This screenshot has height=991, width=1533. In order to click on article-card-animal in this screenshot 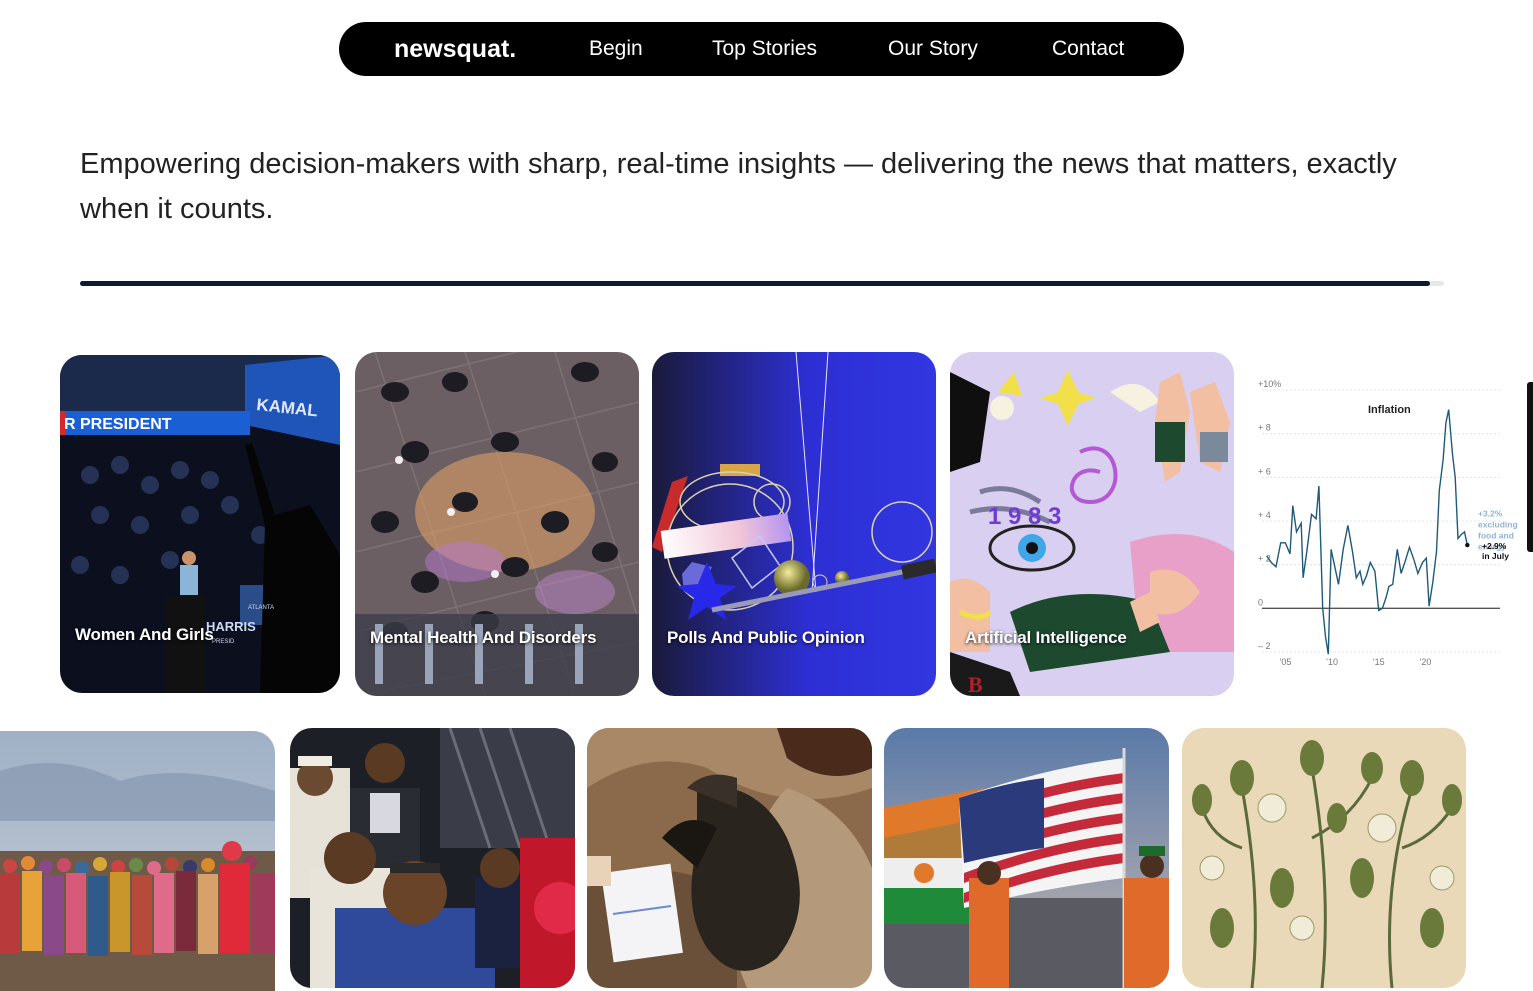, I will do `click(729, 858)`.